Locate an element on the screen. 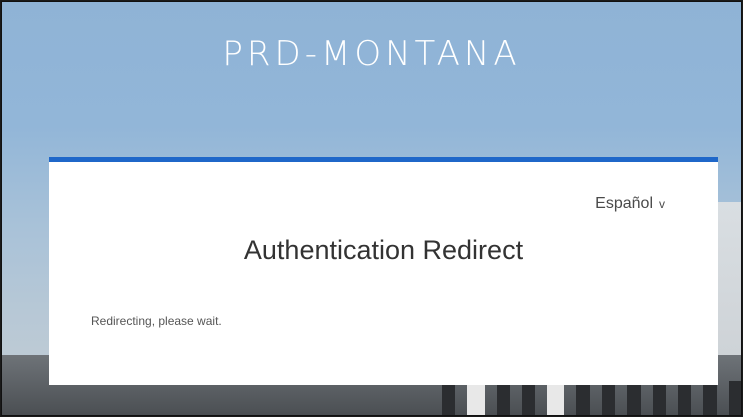 The height and width of the screenshot is (417, 743). brand-title: PRD-MONTANA is located at coordinates (371, 54).